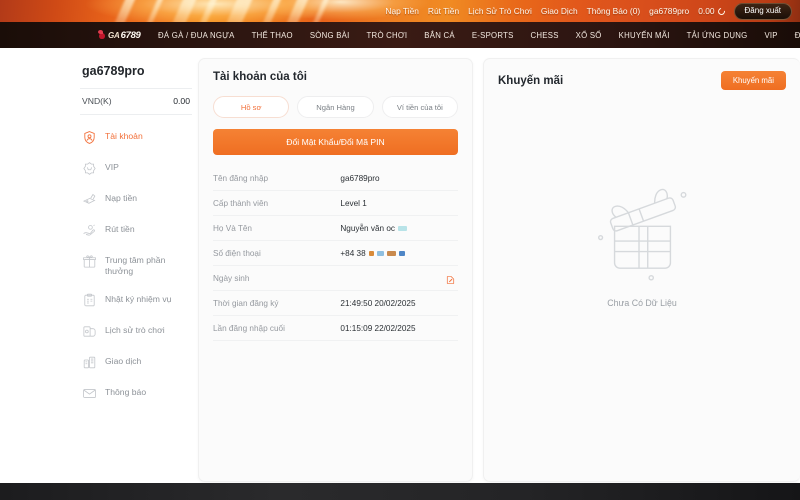 Image resolution: width=800 pixels, height=500 pixels. I want to click on mail-icon, so click(89, 393).